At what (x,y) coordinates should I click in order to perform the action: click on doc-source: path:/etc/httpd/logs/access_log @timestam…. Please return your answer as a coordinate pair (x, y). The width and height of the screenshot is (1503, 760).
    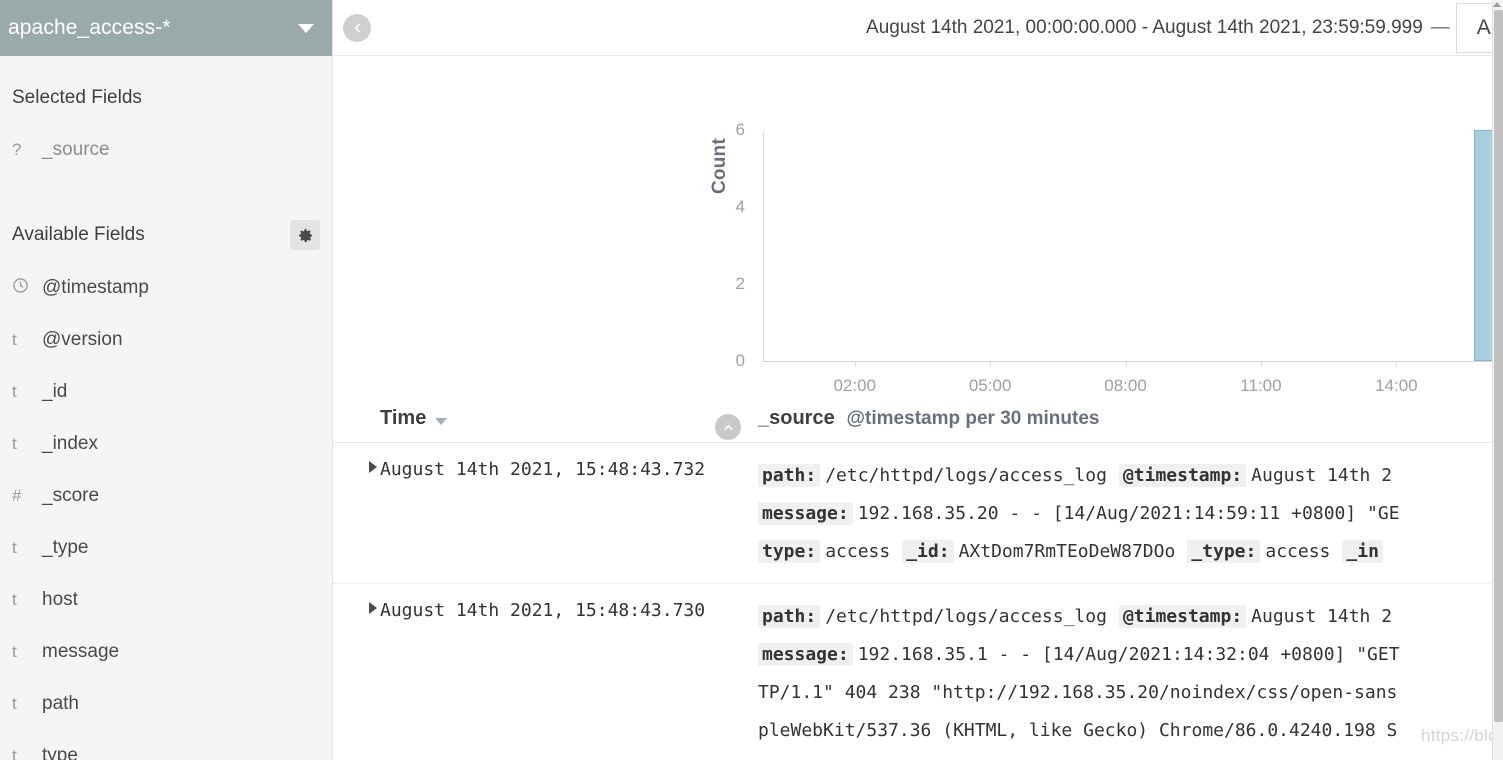
    Looking at the image, I should click on (1130, 674).